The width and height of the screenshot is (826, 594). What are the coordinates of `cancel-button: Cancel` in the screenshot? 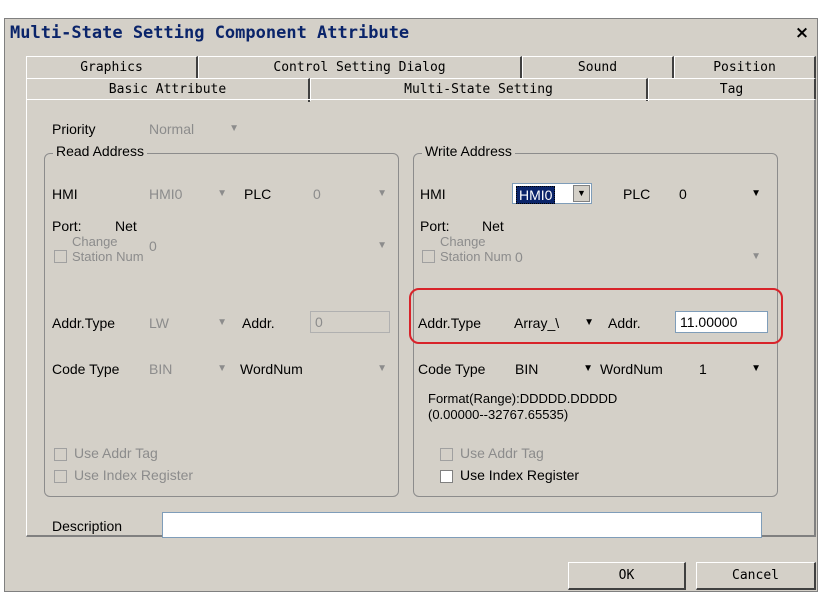 It's located at (756, 576).